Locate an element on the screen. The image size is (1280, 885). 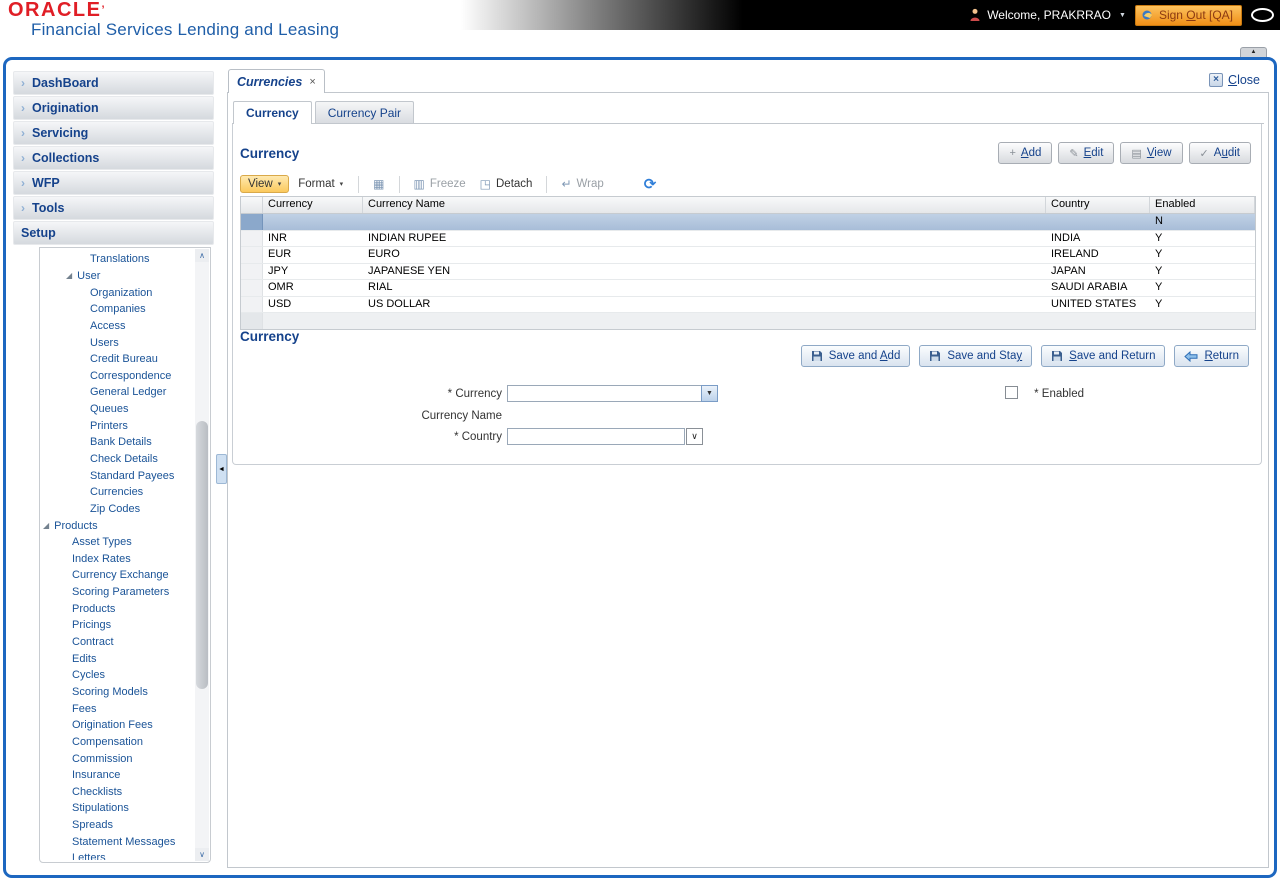
tree-item-pricings: Pricings is located at coordinates (117, 625).